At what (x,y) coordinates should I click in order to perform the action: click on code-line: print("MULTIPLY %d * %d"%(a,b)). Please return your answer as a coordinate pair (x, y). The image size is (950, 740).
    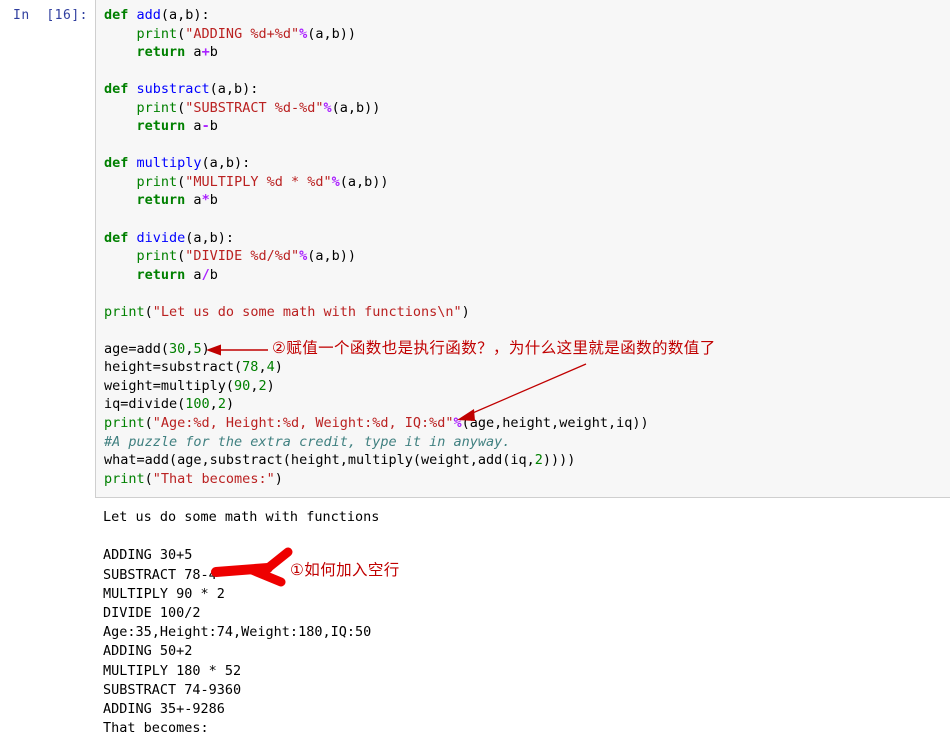
    Looking at the image, I should click on (376, 182).